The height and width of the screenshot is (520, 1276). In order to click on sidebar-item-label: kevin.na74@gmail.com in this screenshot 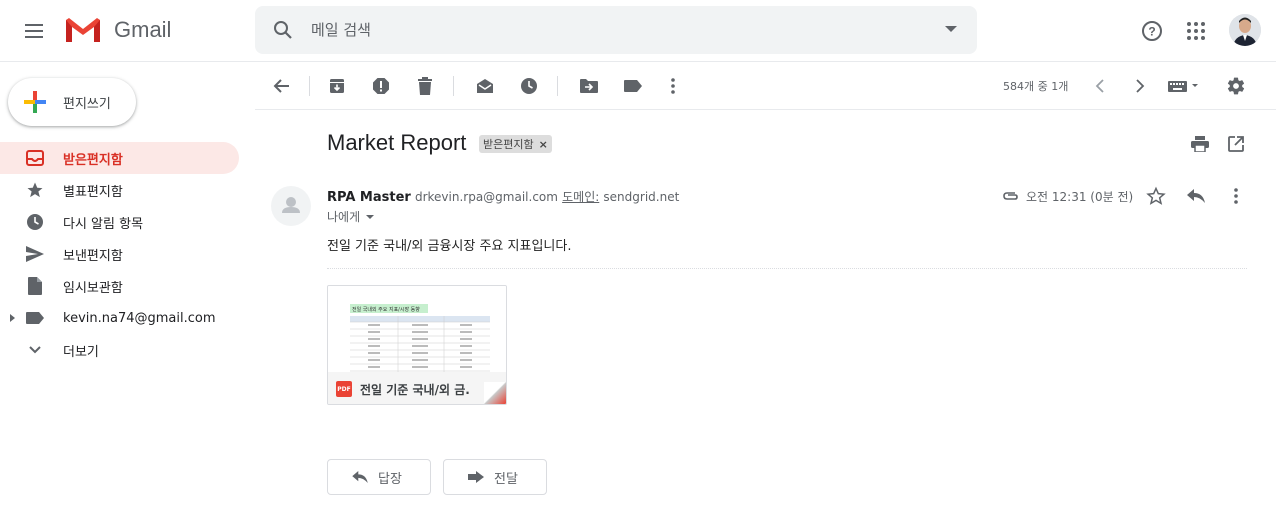, I will do `click(139, 318)`.